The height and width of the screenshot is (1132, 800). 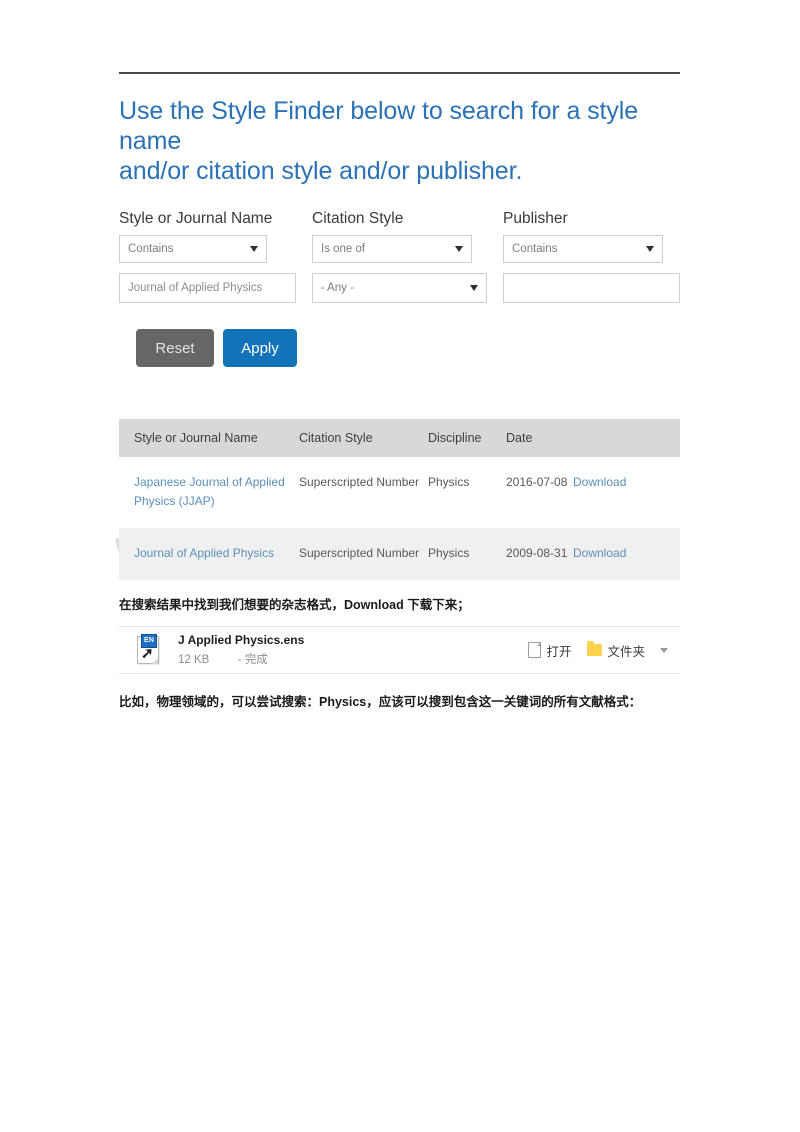 What do you see at coordinates (626, 651) in the screenshot?
I see `open-folder-label: 文件夹` at bounding box center [626, 651].